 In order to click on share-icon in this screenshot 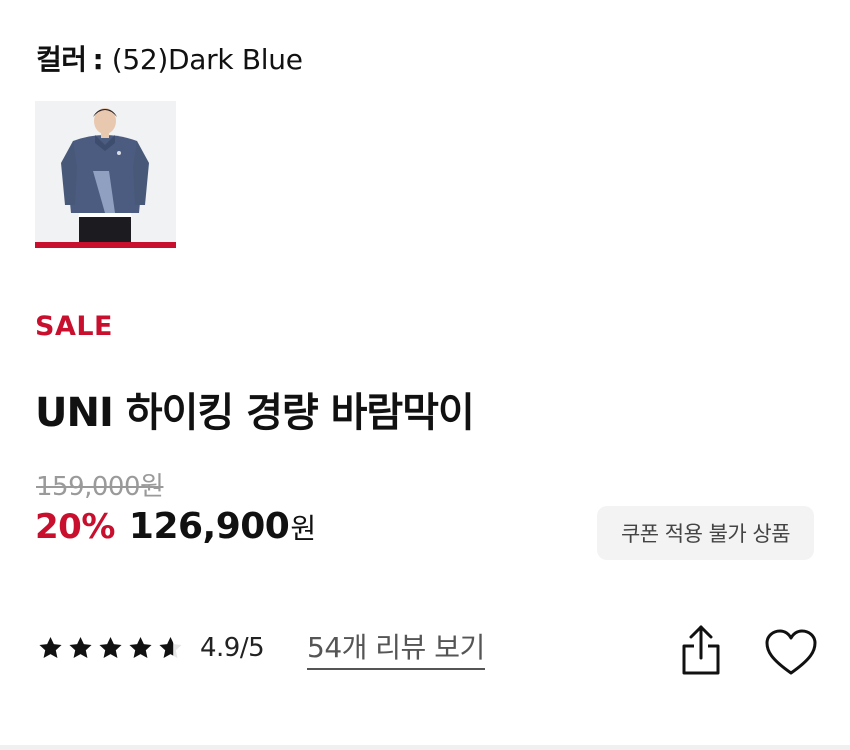, I will do `click(701, 650)`.